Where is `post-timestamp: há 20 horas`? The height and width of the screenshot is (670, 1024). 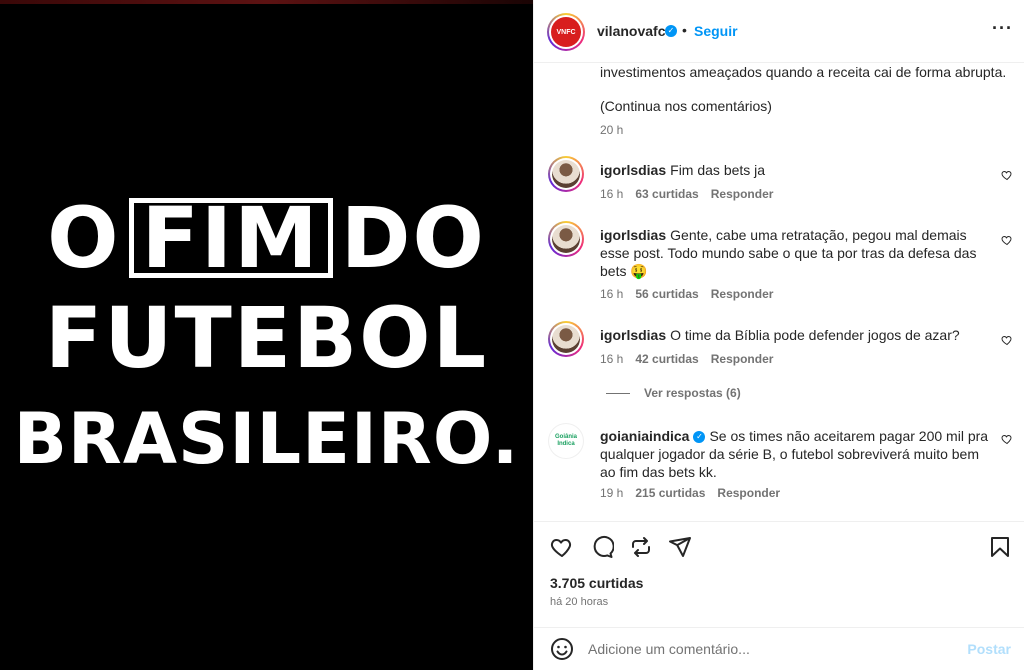
post-timestamp: há 20 horas is located at coordinates (579, 602).